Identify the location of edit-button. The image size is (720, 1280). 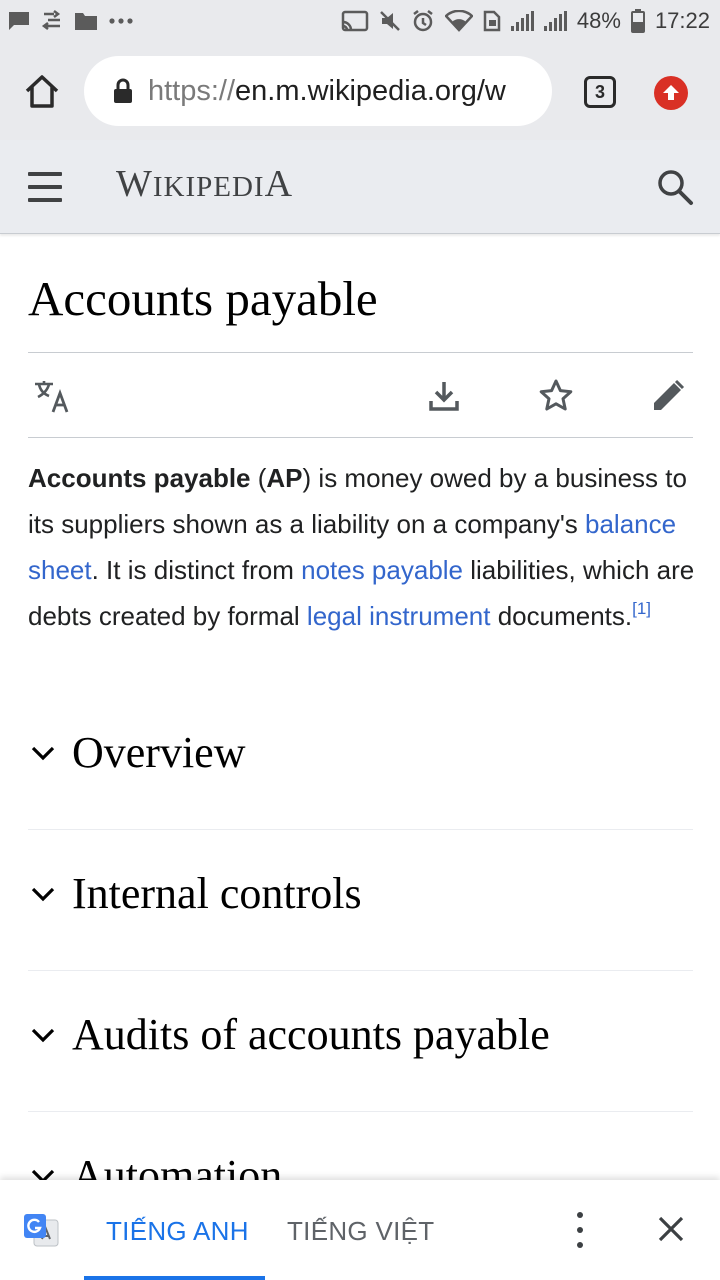
(668, 396).